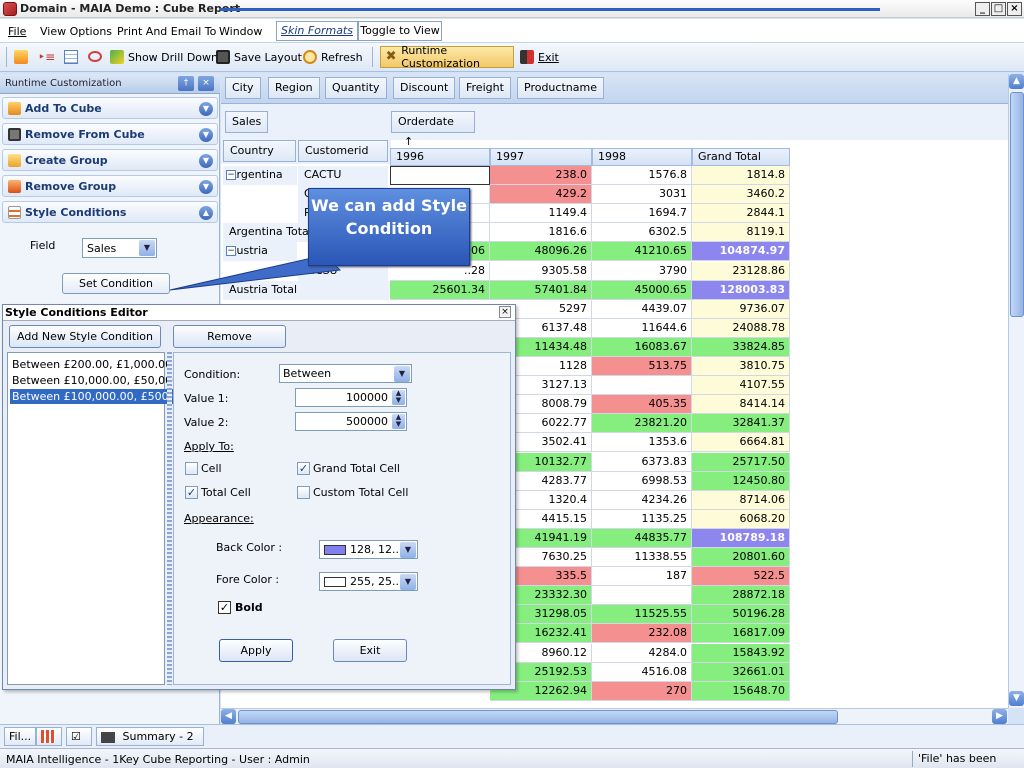 The image size is (1024, 768). Describe the element at coordinates (741, 405) in the screenshot. I see `grid-cell: 8414.14` at that location.